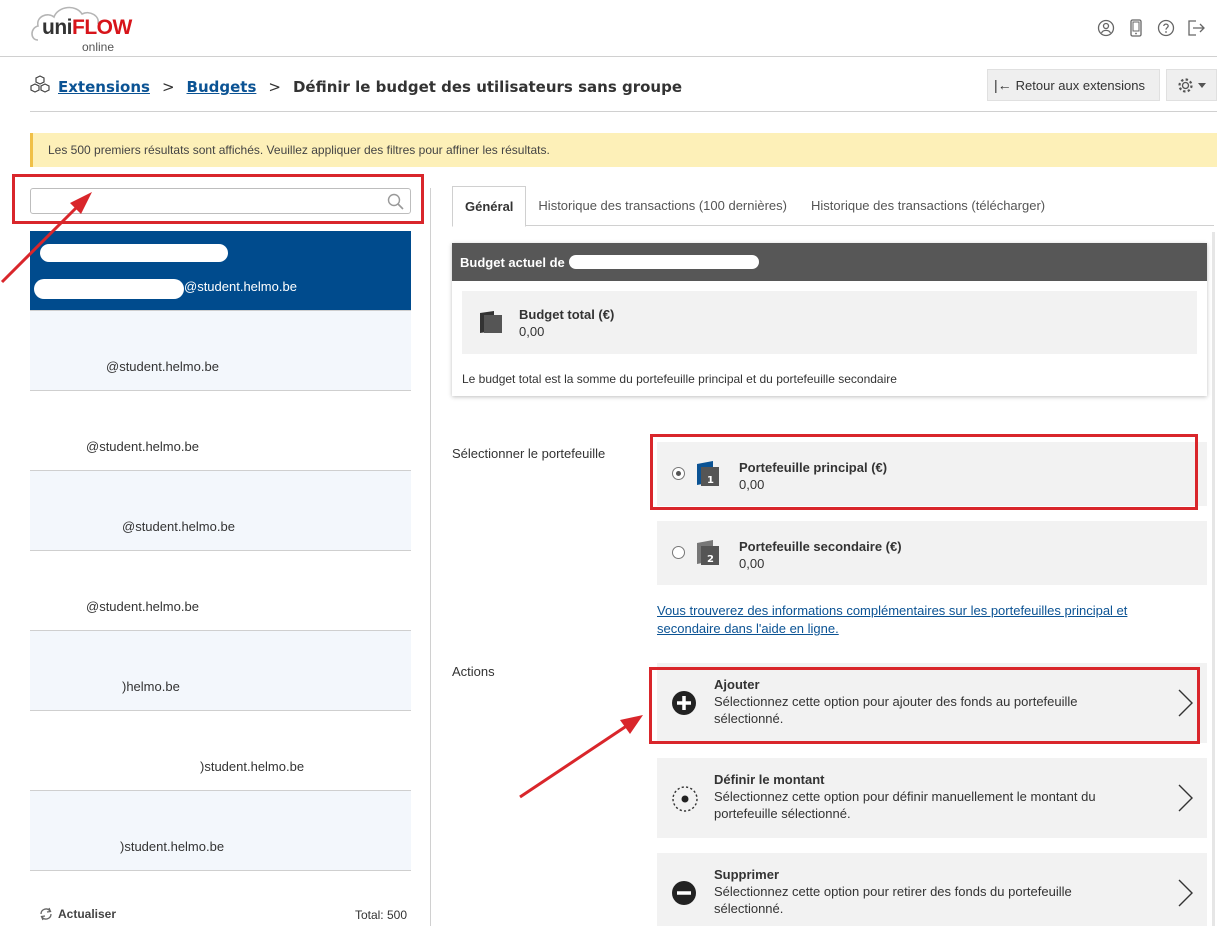 This screenshot has height=926, width=1217. I want to click on total-count: Total: 500, so click(380, 915).